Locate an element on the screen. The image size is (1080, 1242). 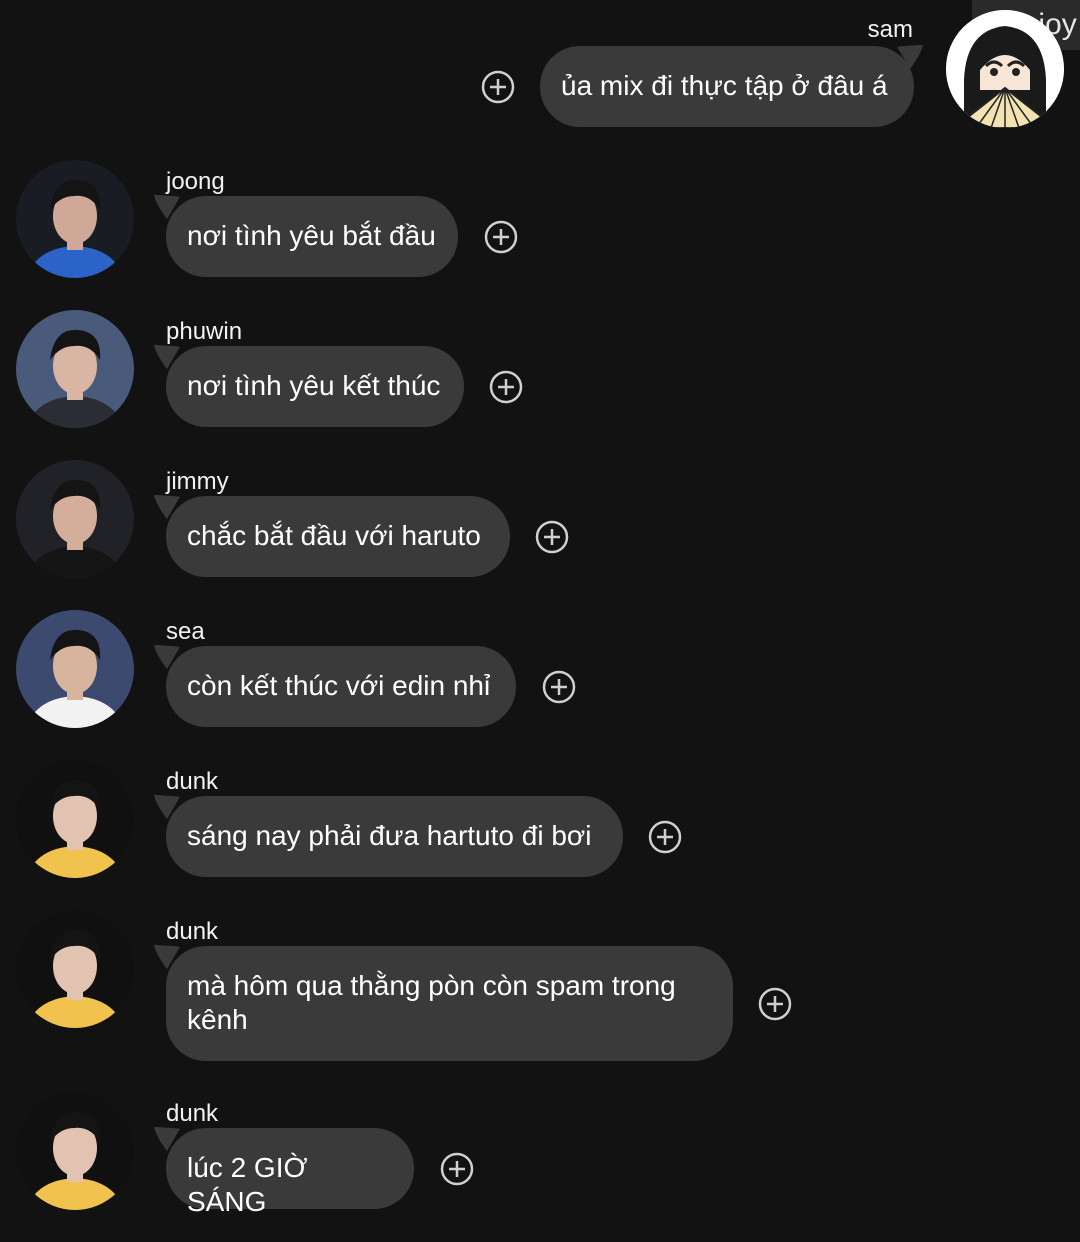
message-bubble: sáng nay phải đưa hartuto đi bơi is located at coordinates (394, 836).